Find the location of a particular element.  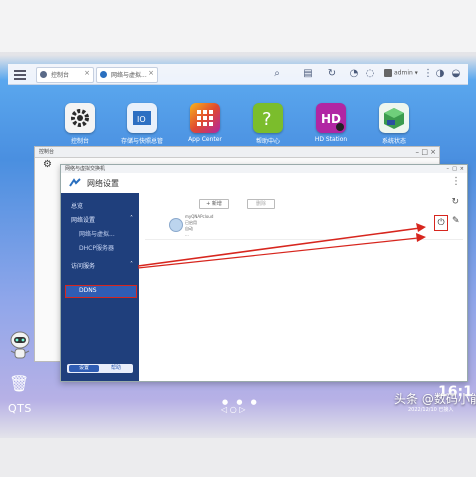

recycle-bin-icon: 🗑 is located at coordinates (19, 383).